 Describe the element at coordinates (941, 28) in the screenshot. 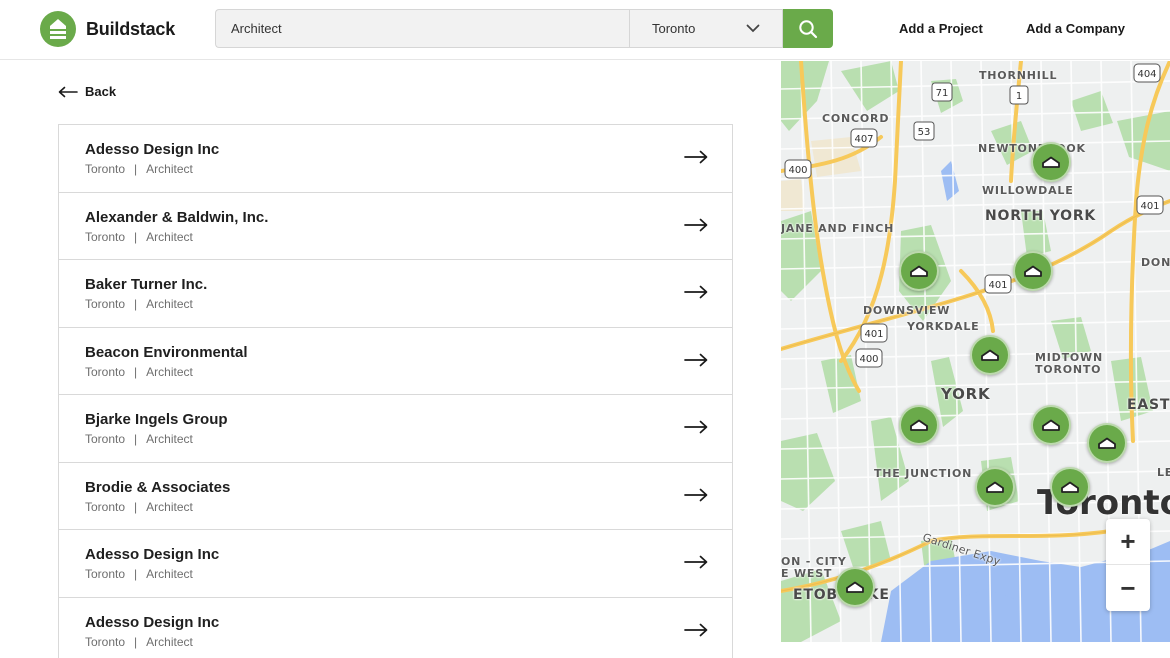

I see `add-project-link: Add a Project` at that location.